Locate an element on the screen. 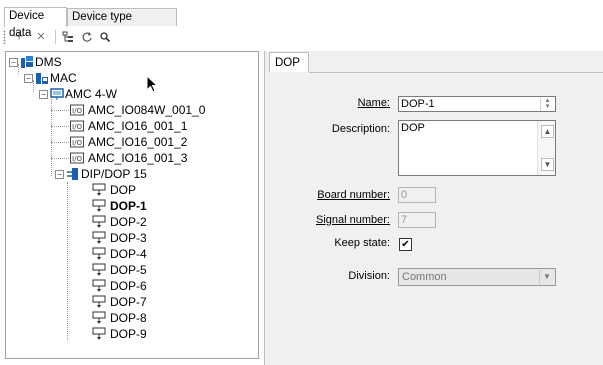  tree-node-label: AMC_IO084W_001_0 is located at coordinates (147, 110).